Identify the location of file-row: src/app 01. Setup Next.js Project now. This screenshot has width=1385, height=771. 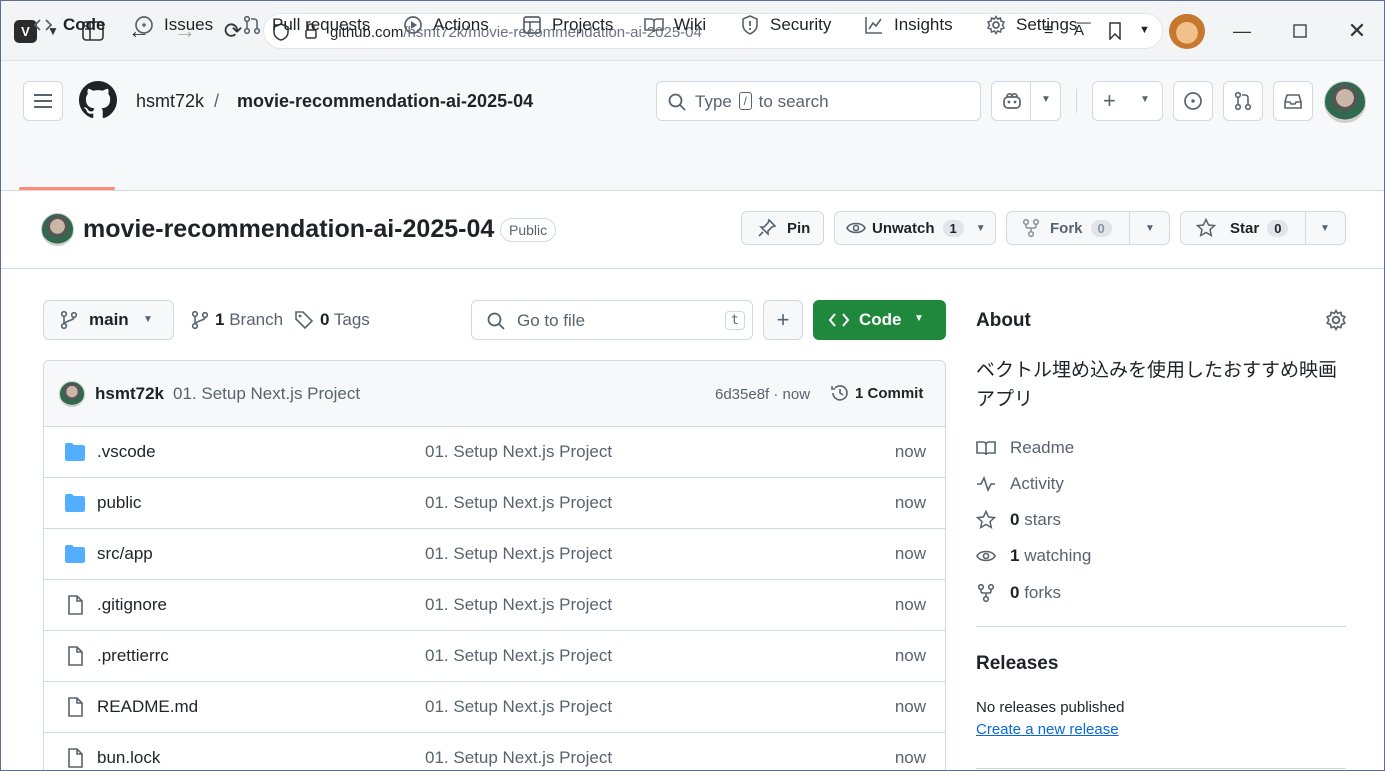
(494, 554).